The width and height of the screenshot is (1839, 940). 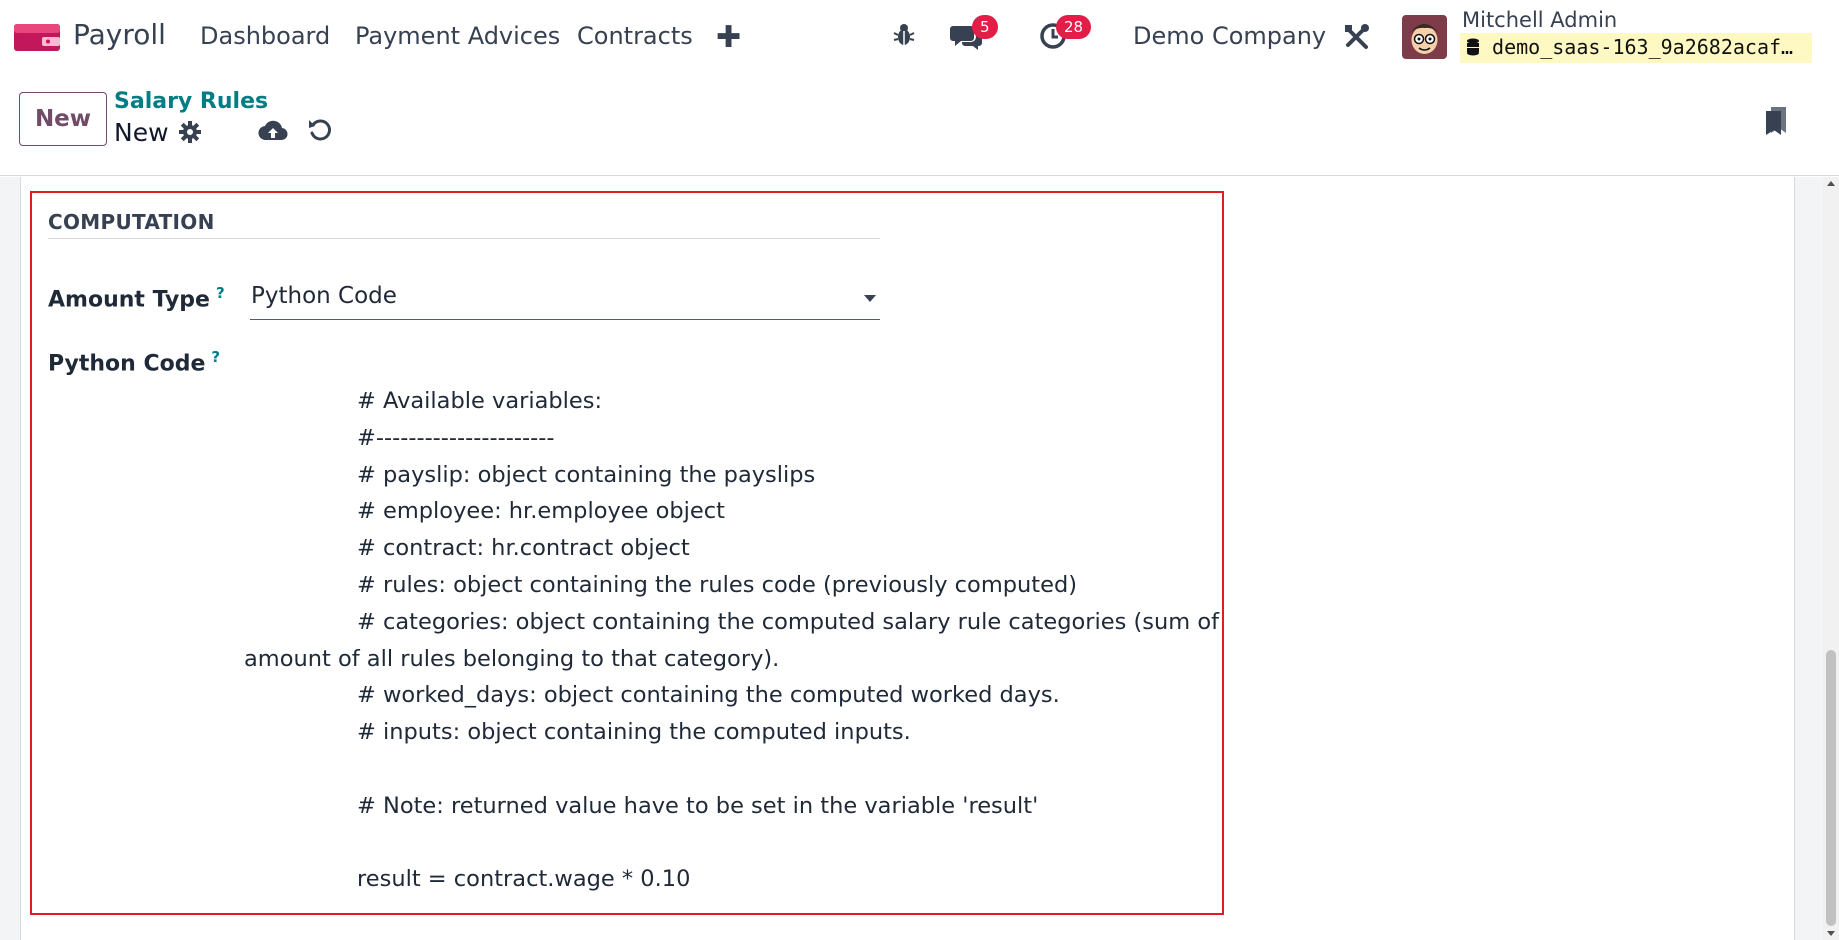 I want to click on plus-icon: ✚, so click(x=728, y=37).